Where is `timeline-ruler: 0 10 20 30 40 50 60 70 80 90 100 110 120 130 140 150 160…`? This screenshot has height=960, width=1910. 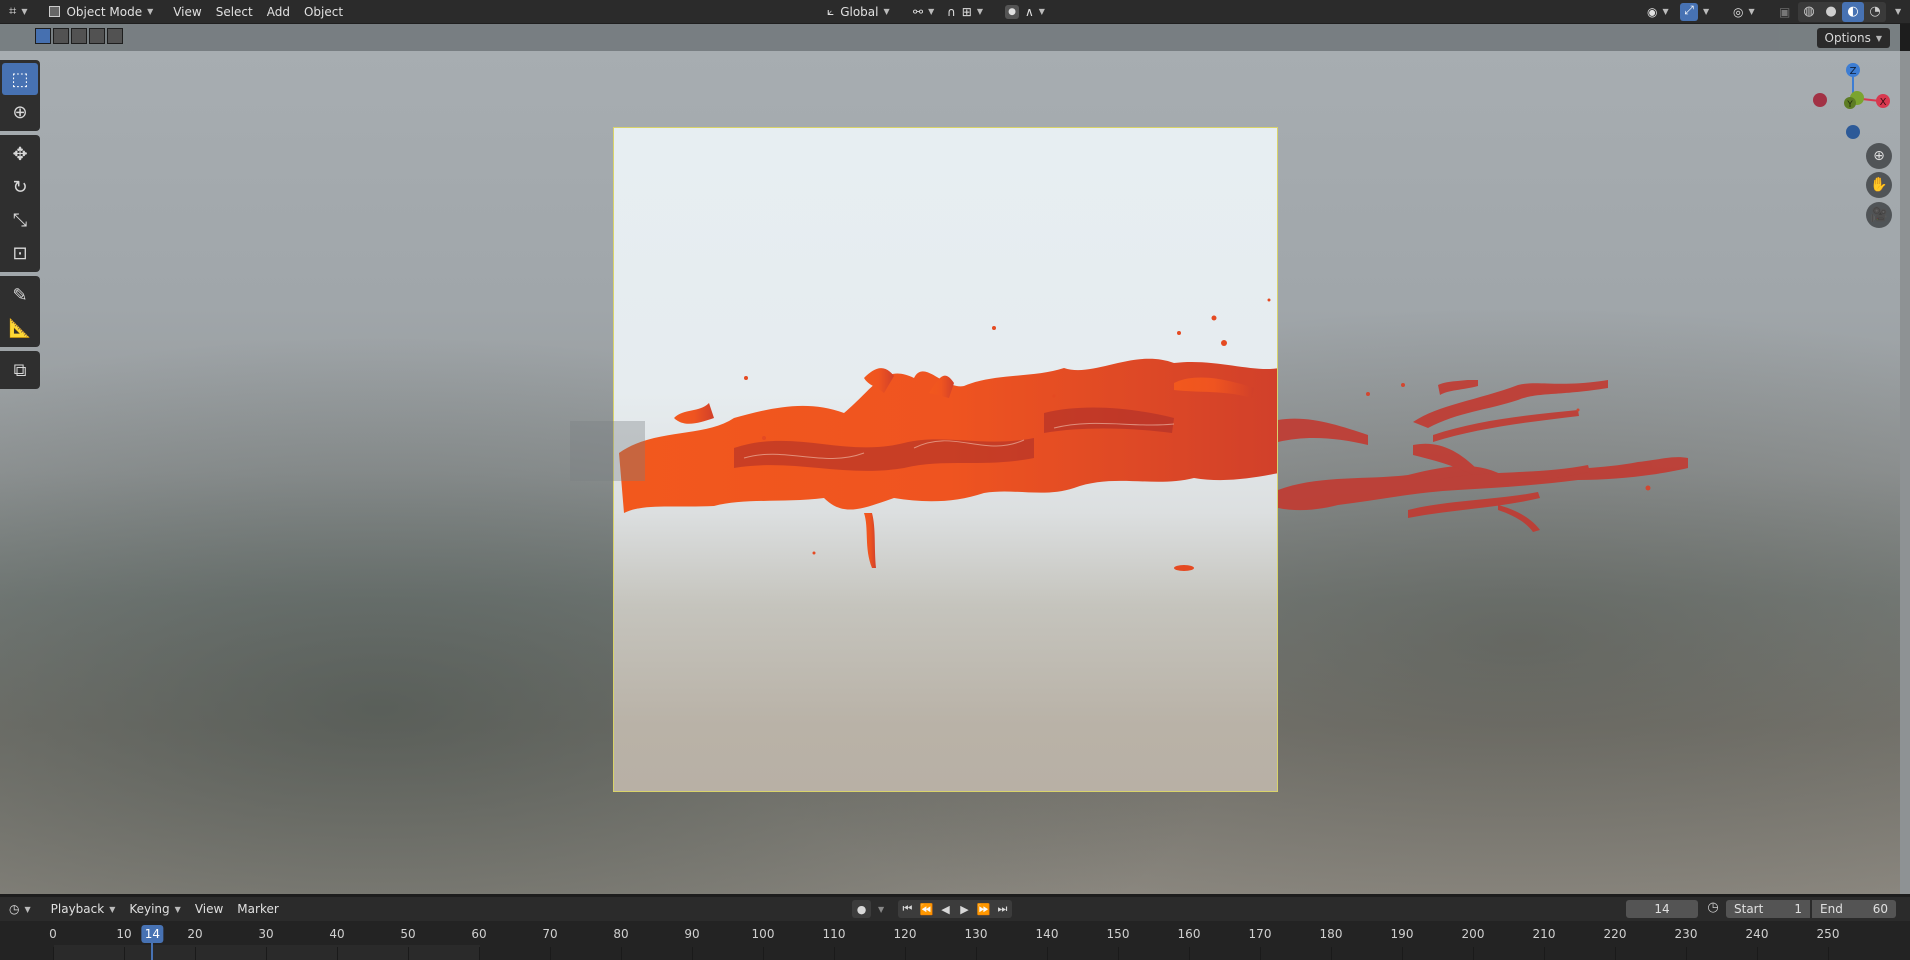 timeline-ruler: 0 10 20 30 40 50 60 70 80 90 100 110 120 130 140 150 160… is located at coordinates (955, 940).